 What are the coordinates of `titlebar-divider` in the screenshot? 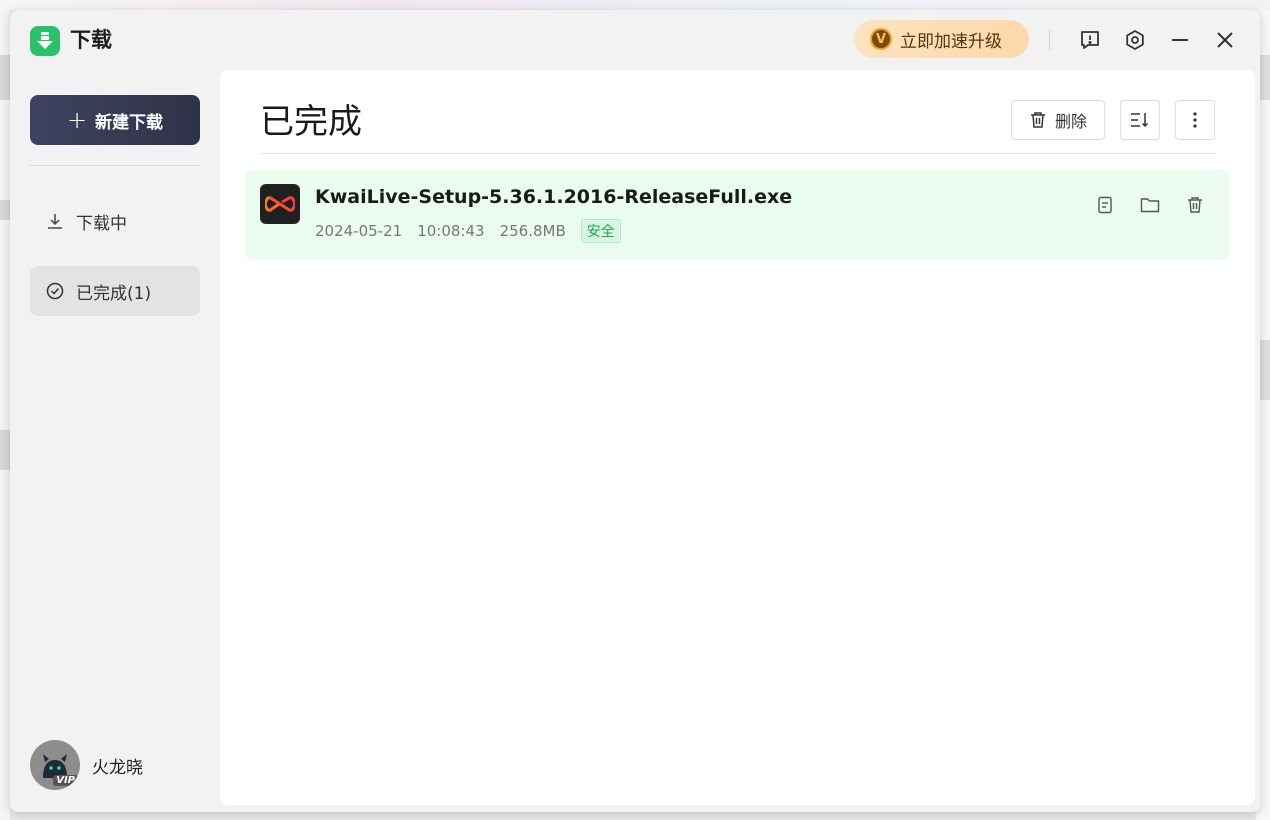 It's located at (1049, 40).